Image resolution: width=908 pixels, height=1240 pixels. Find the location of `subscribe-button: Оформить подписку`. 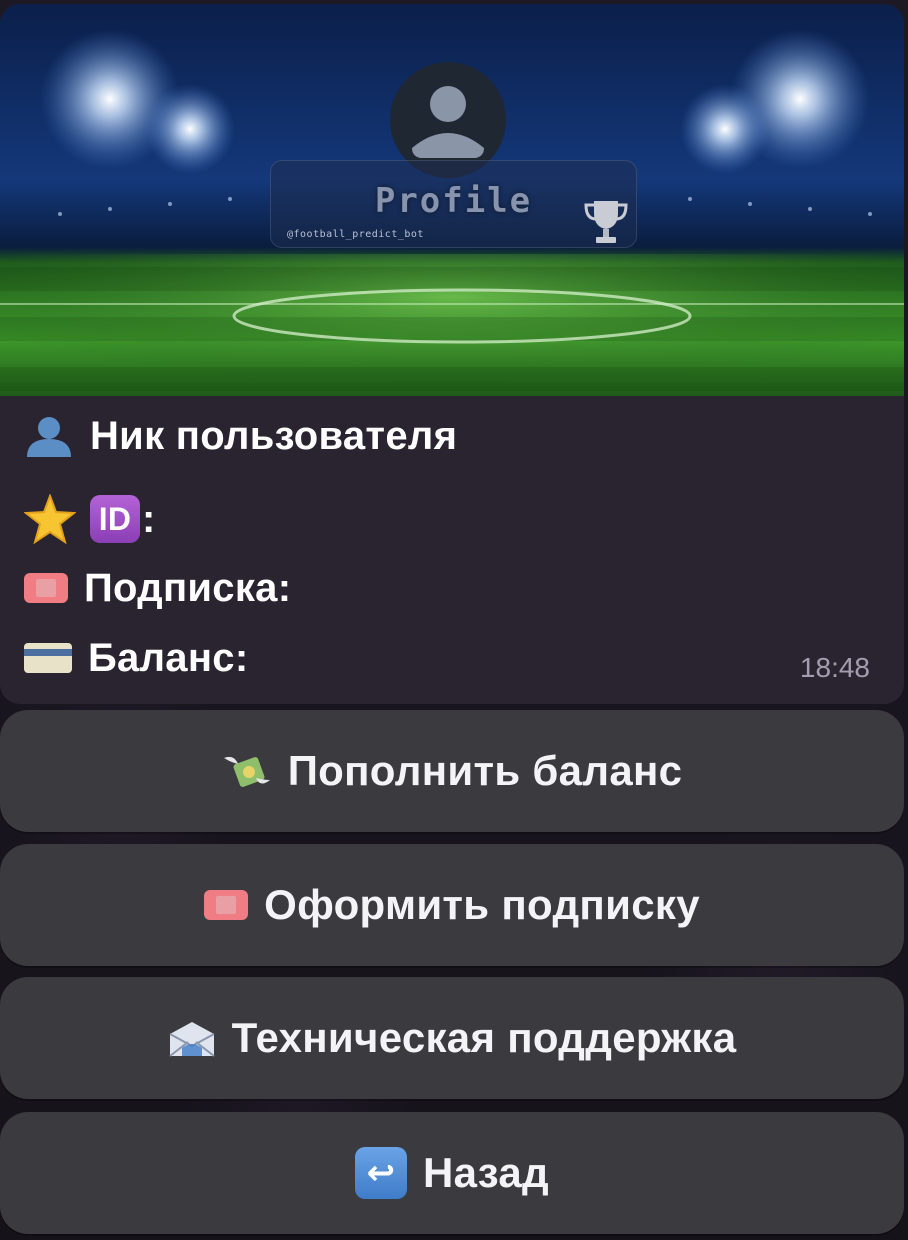

subscribe-button: Оформить подписку is located at coordinates (452, 905).